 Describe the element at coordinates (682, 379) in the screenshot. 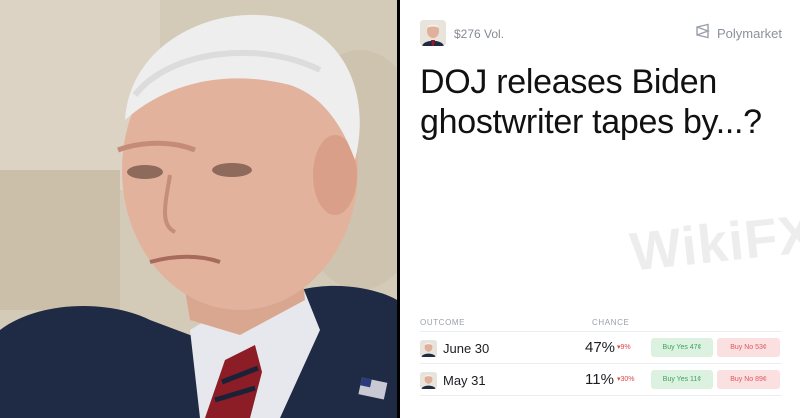

I see `buy-yes-button: Buy Yes 11¢` at that location.